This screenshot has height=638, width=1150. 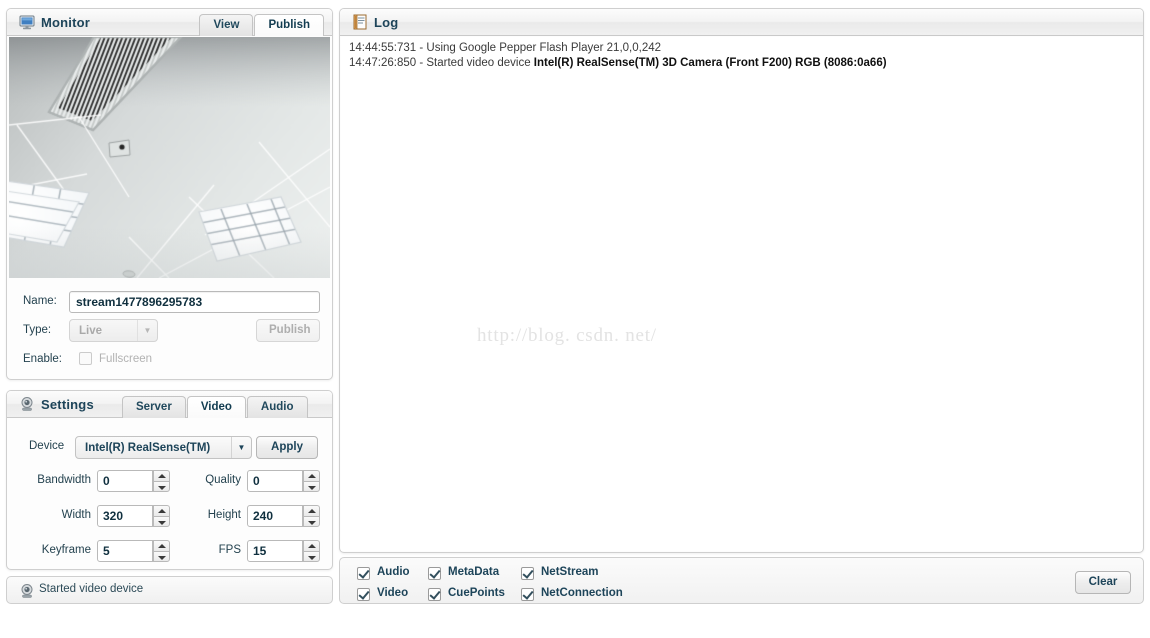 What do you see at coordinates (288, 330) in the screenshot?
I see `publish-button: Publish` at bounding box center [288, 330].